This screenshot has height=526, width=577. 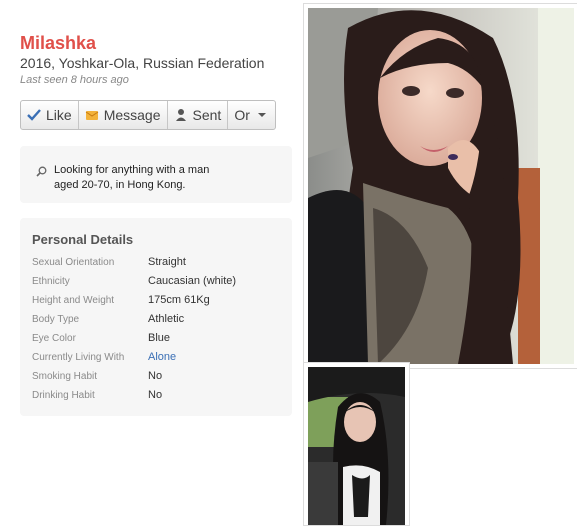 What do you see at coordinates (181, 115) in the screenshot?
I see `person-icon` at bounding box center [181, 115].